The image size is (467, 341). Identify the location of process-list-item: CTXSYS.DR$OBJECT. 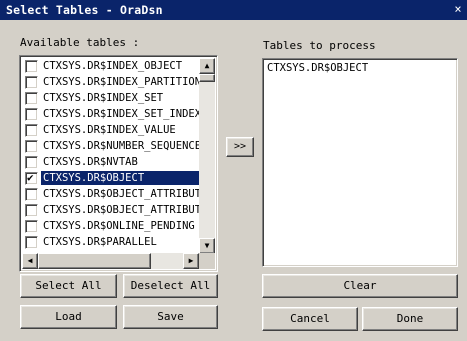
(317, 68).